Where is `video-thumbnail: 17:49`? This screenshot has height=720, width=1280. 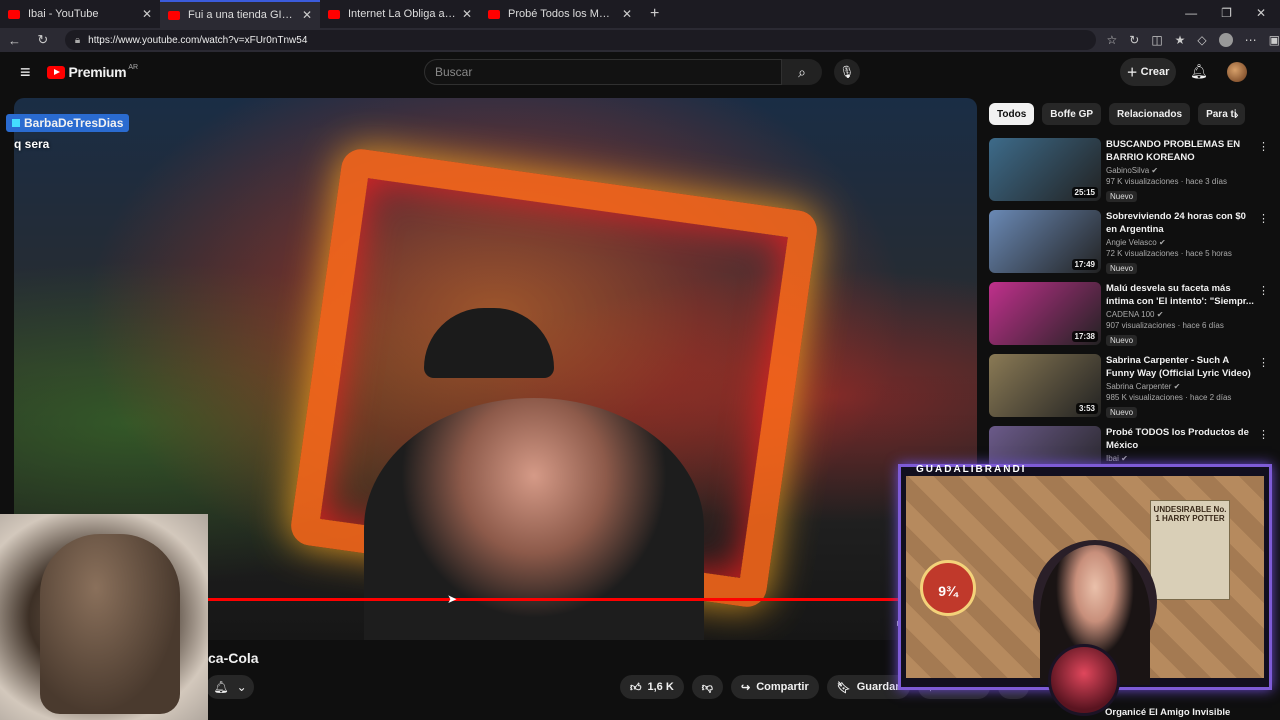 video-thumbnail: 17:49 is located at coordinates (1045, 241).